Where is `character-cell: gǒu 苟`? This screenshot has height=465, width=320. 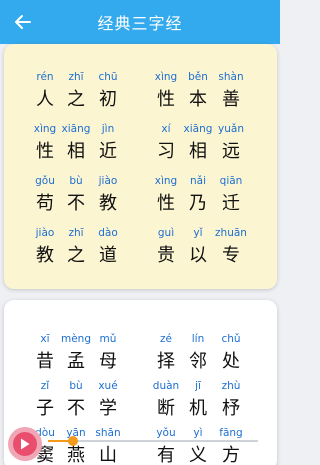
character-cell: gǒu 苟 is located at coordinates (45, 199).